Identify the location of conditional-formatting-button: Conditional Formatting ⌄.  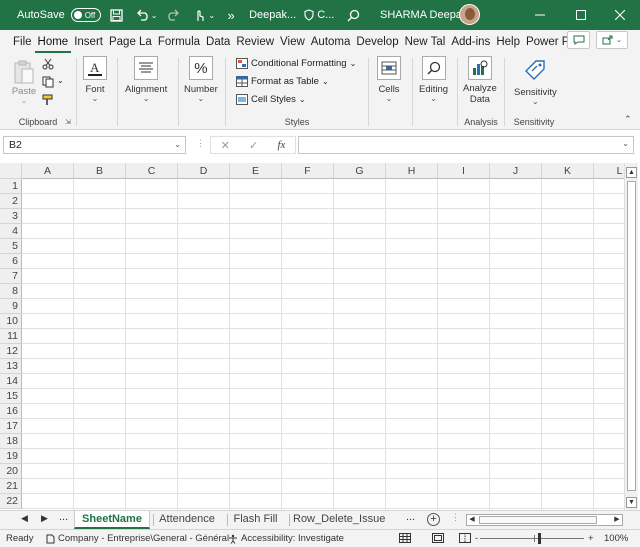
(296, 63).